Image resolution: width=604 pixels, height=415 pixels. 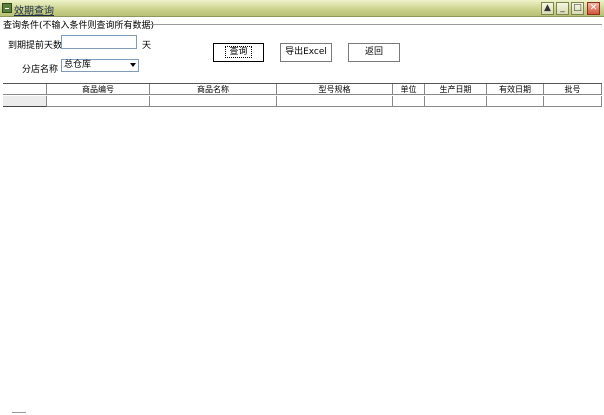 What do you see at coordinates (593, 8) in the screenshot?
I see `close-icon: ✕` at bounding box center [593, 8].